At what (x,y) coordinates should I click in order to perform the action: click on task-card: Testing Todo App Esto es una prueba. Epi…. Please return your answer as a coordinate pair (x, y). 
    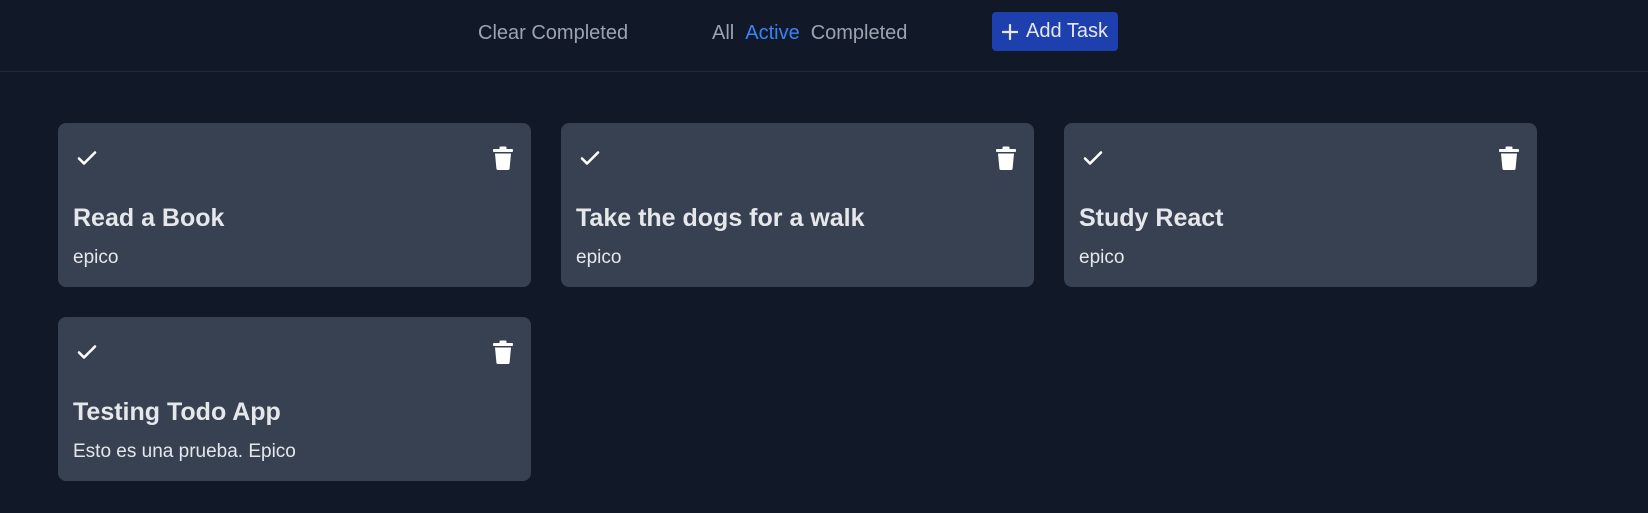
    Looking at the image, I should click on (294, 399).